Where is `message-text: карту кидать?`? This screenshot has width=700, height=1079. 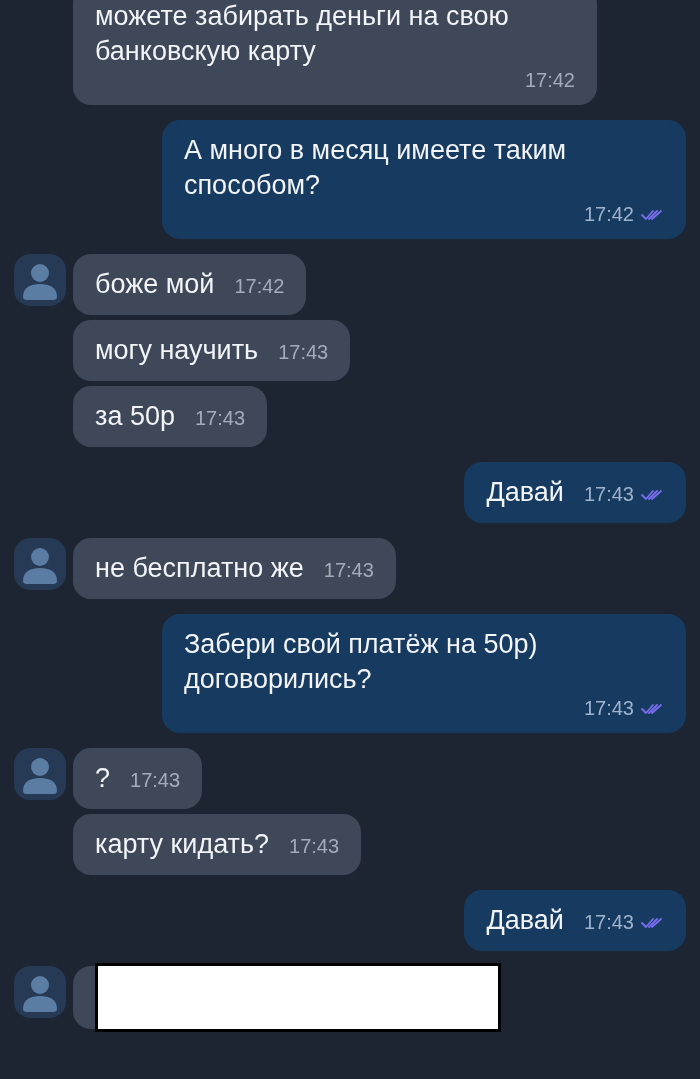 message-text: карту кидать? is located at coordinates (182, 844).